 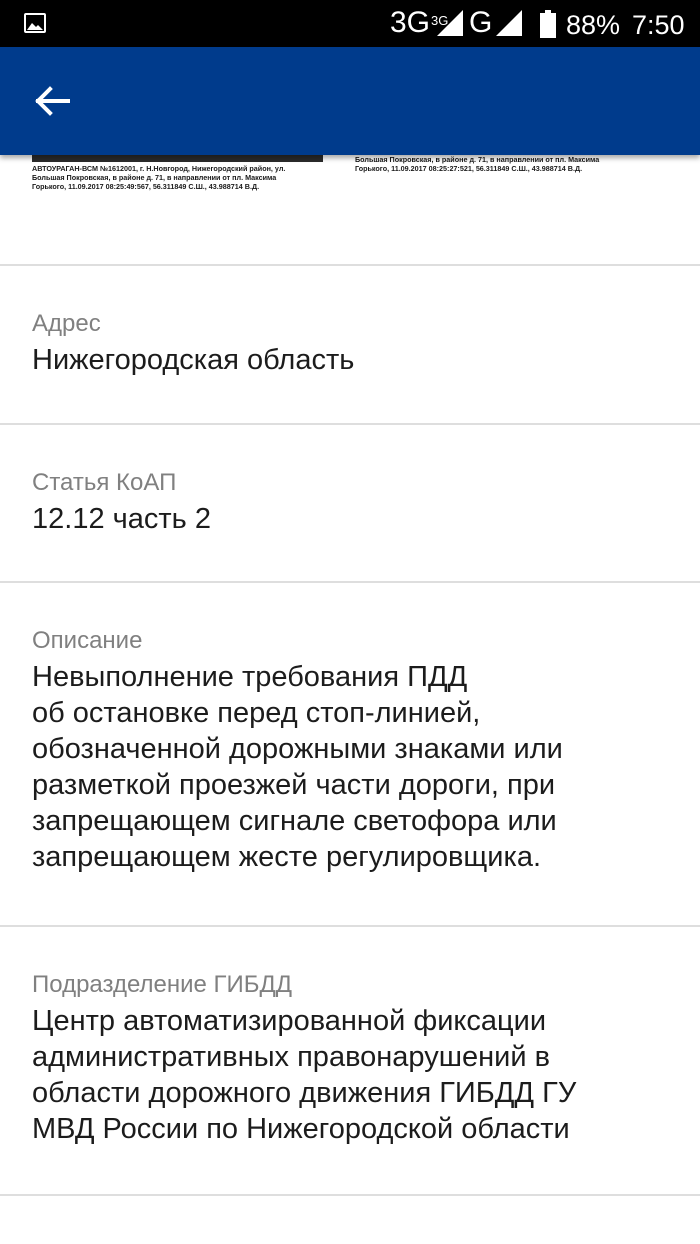 I want to click on network-type-2: G, so click(x=481, y=22).